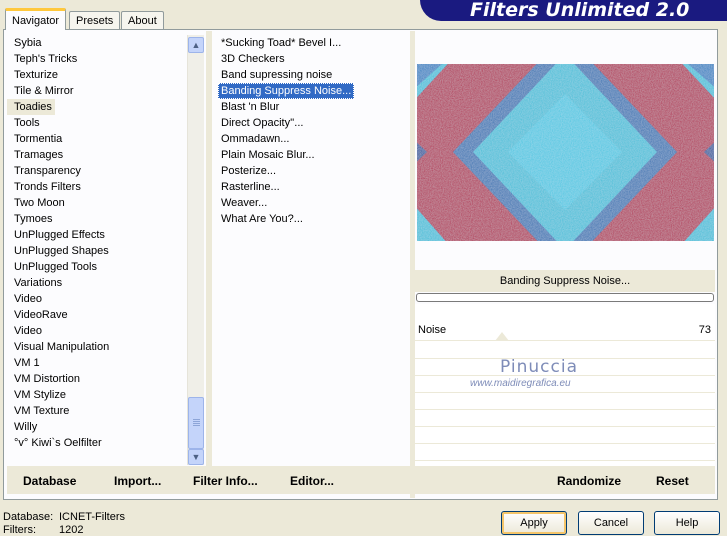 Image resolution: width=727 pixels, height=536 pixels. What do you see at coordinates (539, 367) in the screenshot?
I see `watermark-name: Pinuccia` at bounding box center [539, 367].